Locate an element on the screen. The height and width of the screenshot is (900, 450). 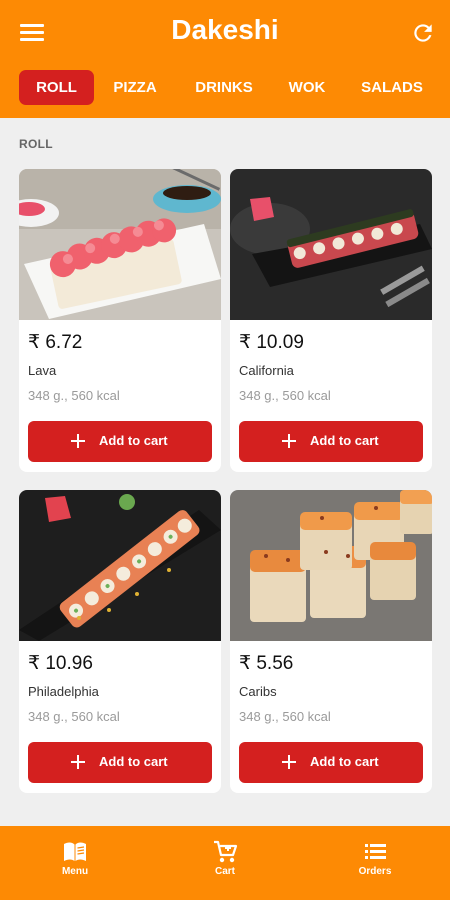
product-price: ₹ 5.56 is located at coordinates (266, 663).